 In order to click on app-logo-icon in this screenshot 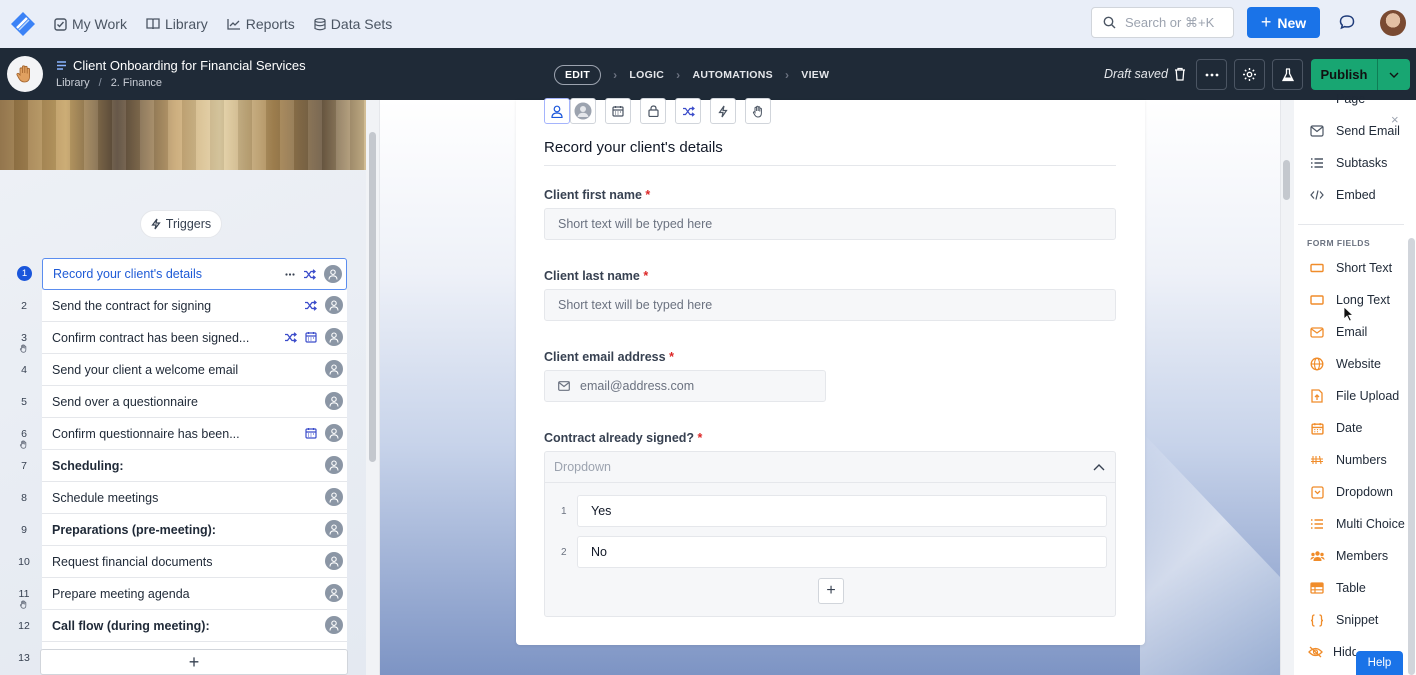, I will do `click(23, 24)`.